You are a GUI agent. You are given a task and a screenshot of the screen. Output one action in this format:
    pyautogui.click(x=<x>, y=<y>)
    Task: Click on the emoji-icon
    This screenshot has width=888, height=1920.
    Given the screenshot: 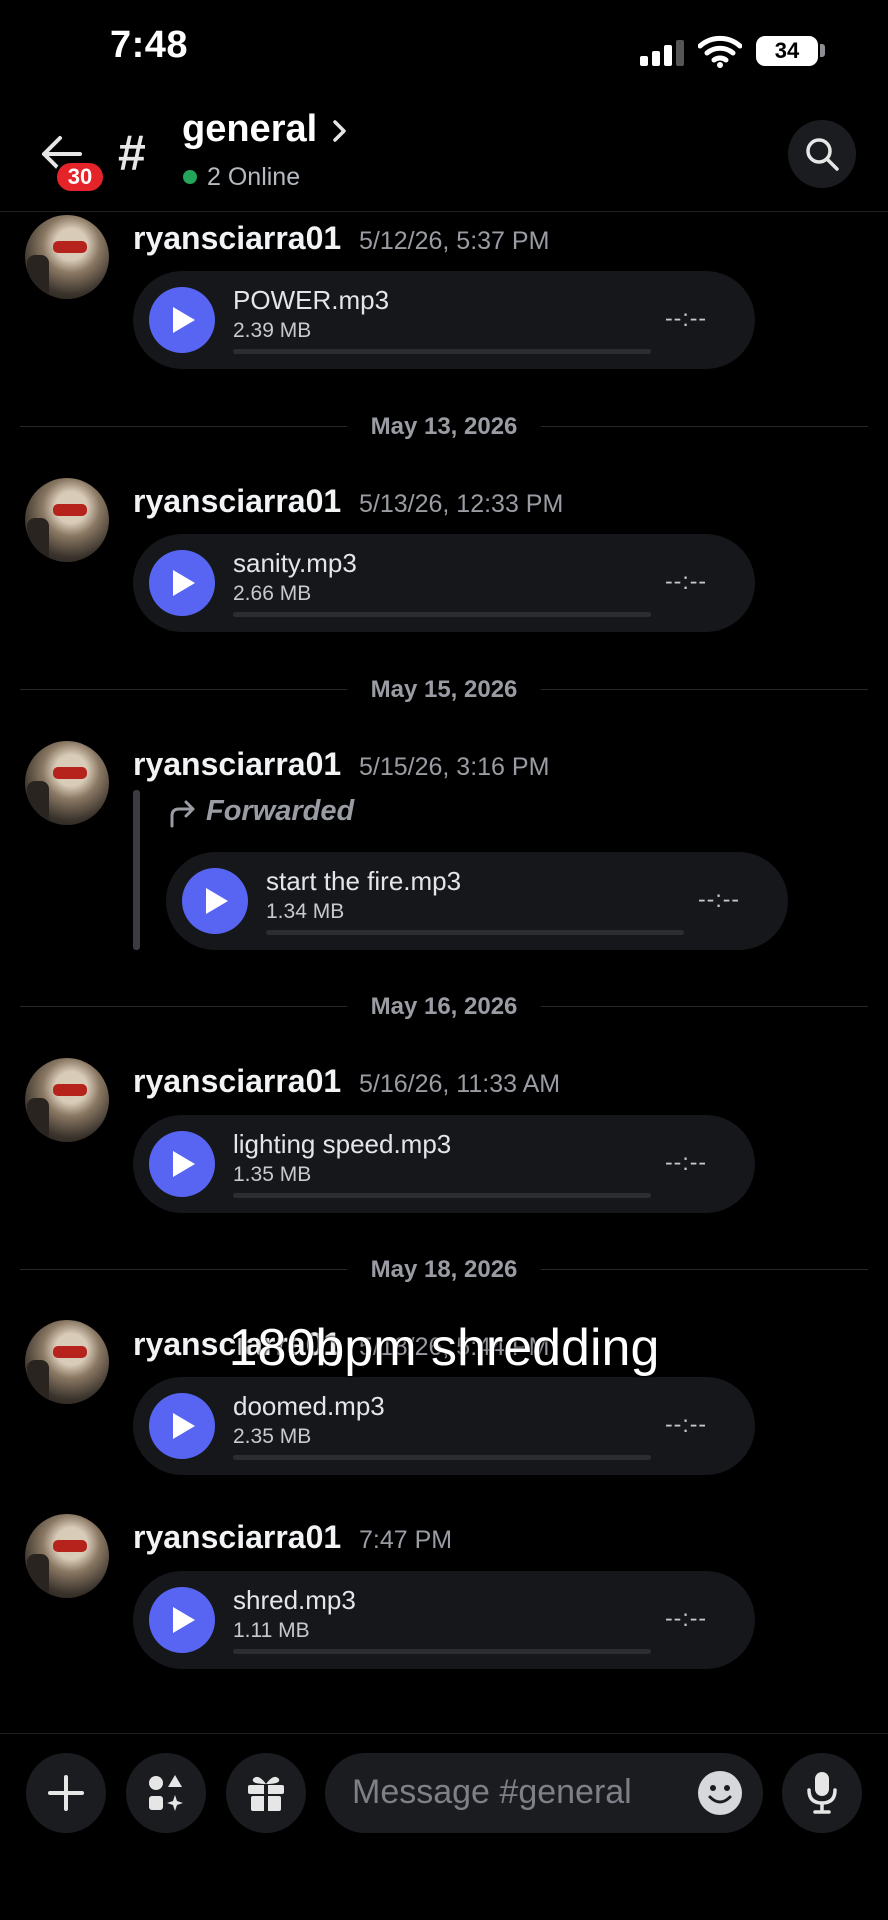 What is the action you would take?
    pyautogui.click(x=720, y=1794)
    